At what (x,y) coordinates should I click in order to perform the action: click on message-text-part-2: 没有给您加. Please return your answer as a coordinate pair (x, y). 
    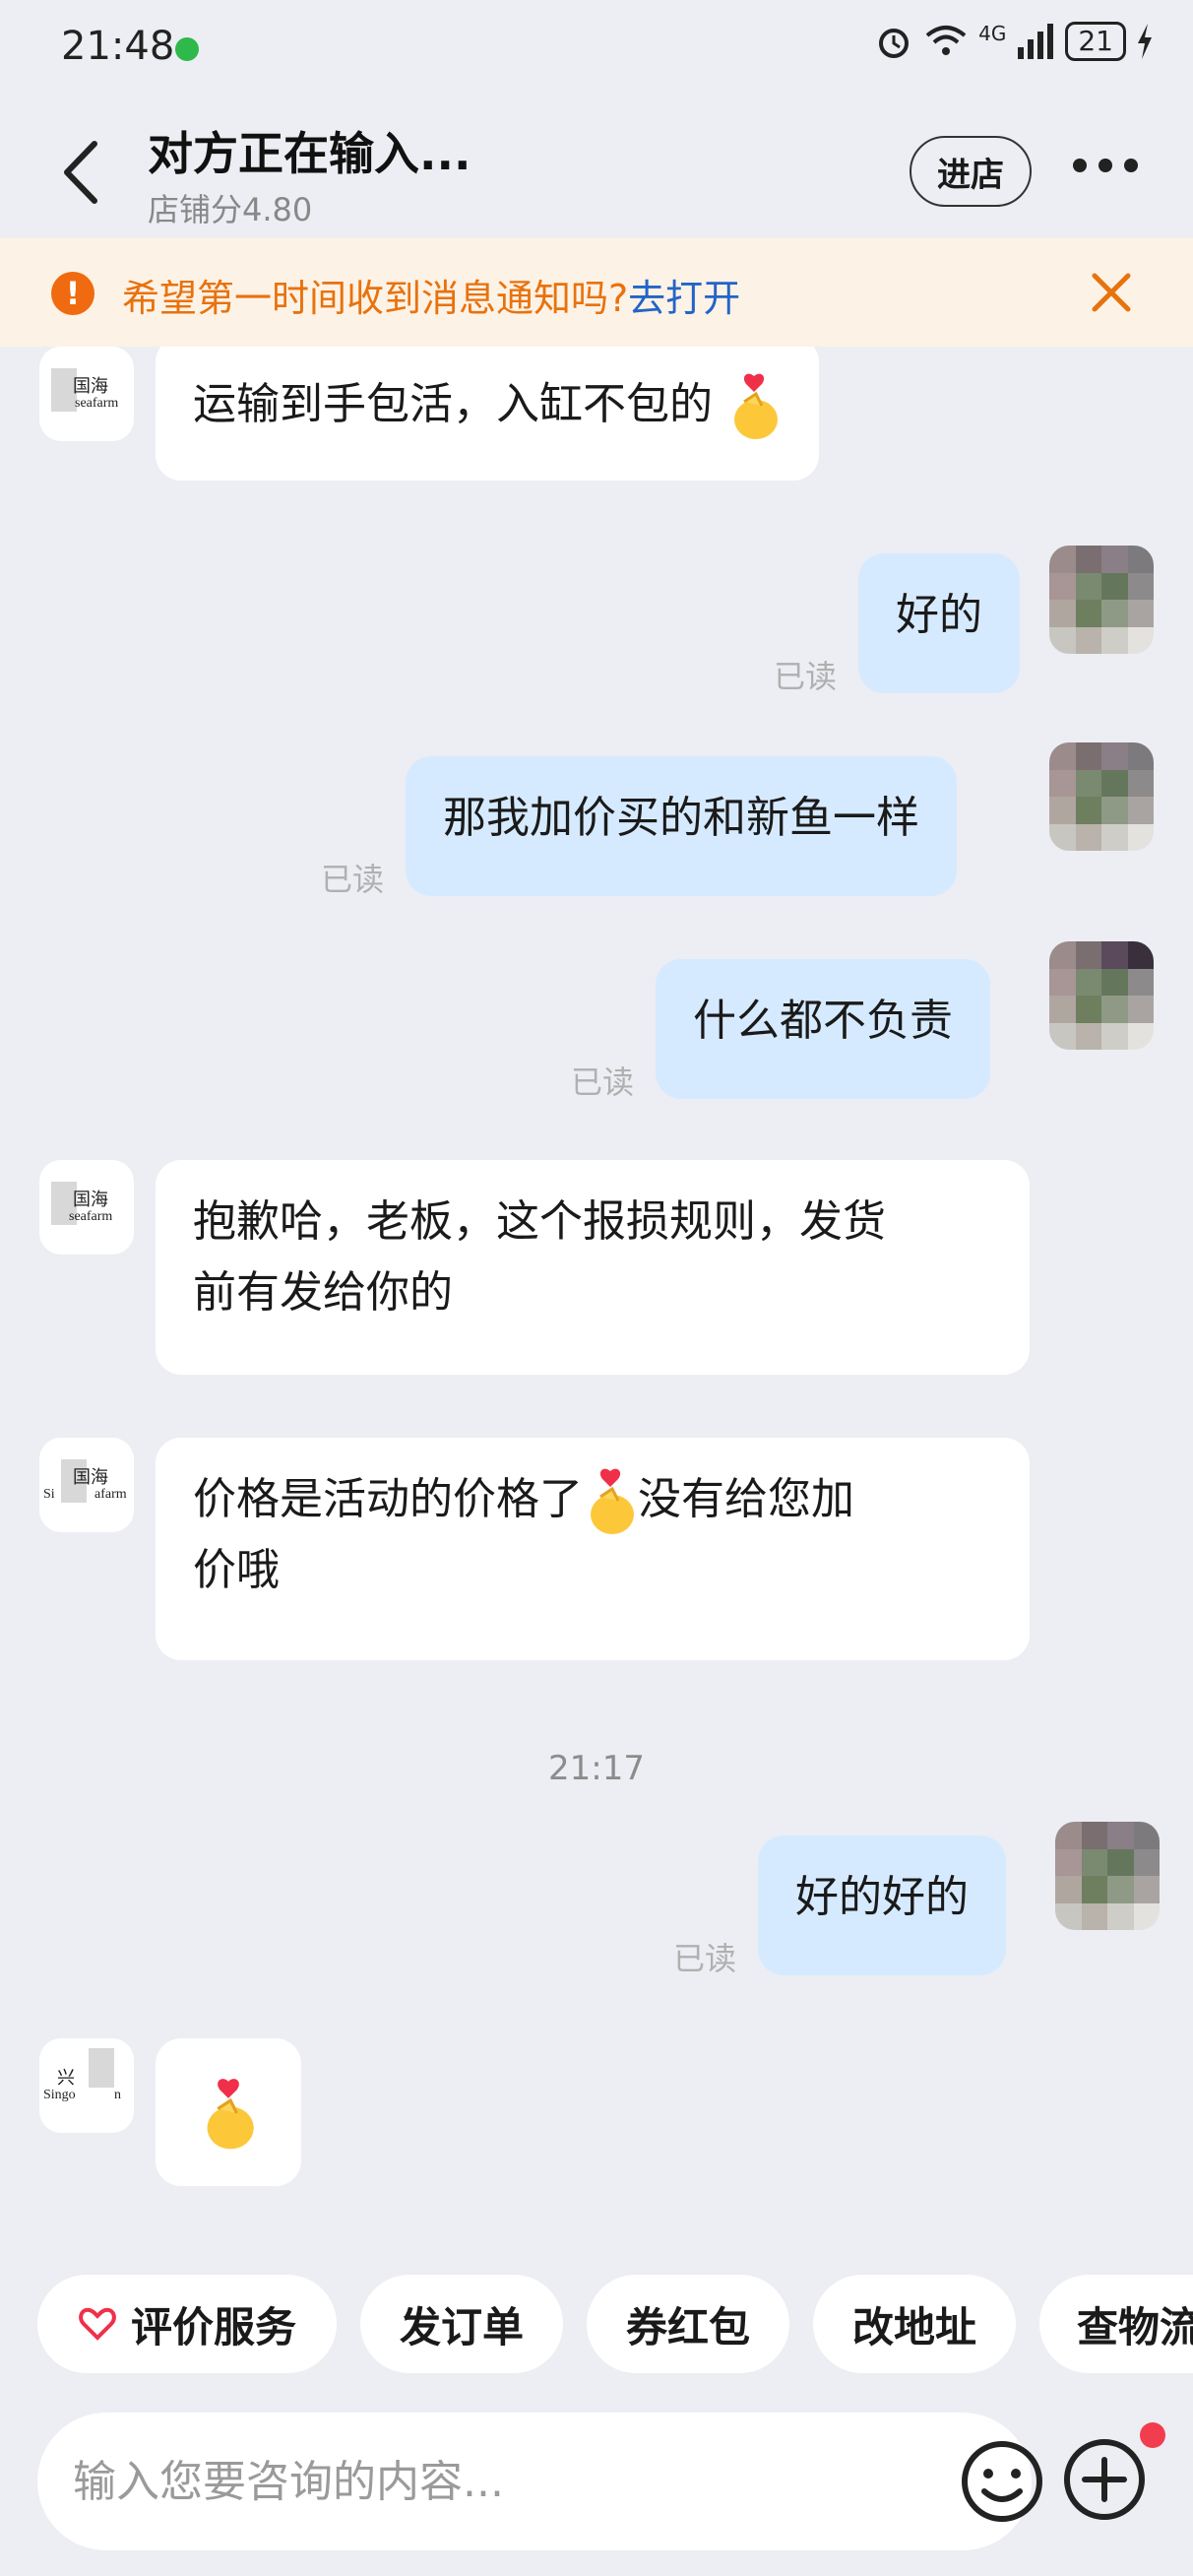
    Looking at the image, I should click on (746, 1499).